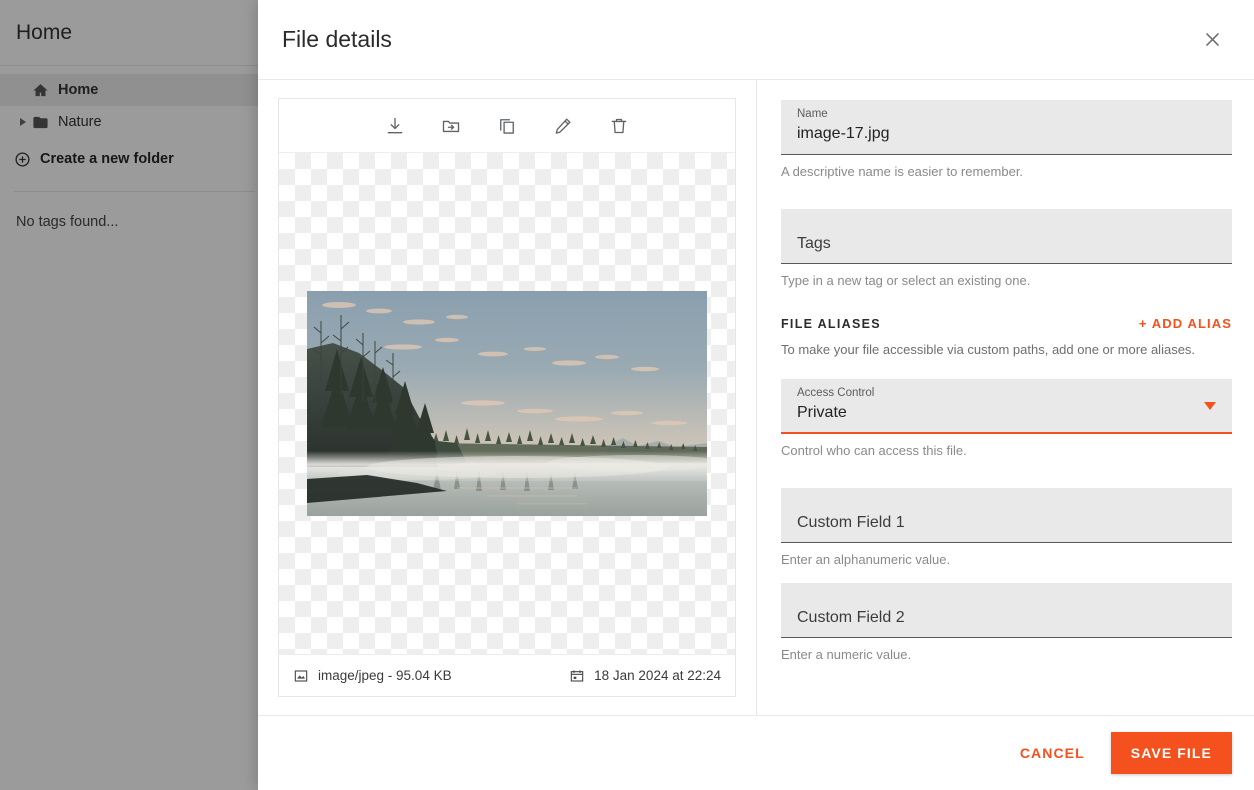 This screenshot has height=790, width=1254. What do you see at coordinates (851, 617) in the screenshot?
I see `custom-field-2-placeholder: Custom Field 2` at bounding box center [851, 617].